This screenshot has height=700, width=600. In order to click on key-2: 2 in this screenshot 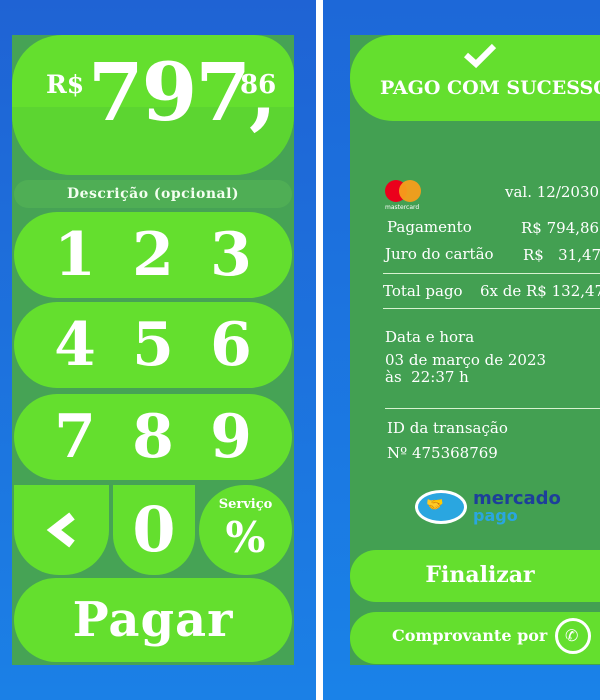, I will do `click(153, 255)`.